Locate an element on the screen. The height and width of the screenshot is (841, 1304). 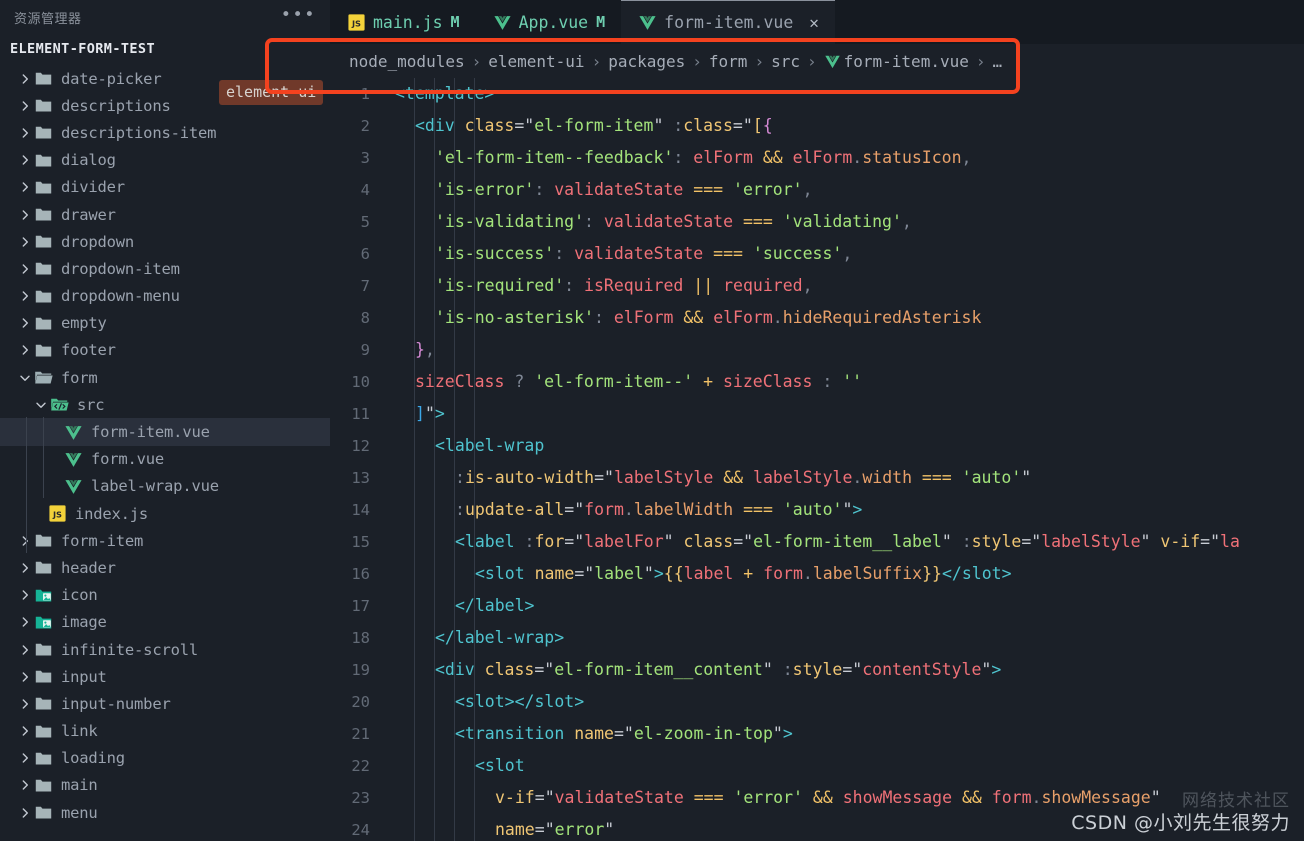
tree-item-dropdown-item: dropdown-item is located at coordinates (165, 268).